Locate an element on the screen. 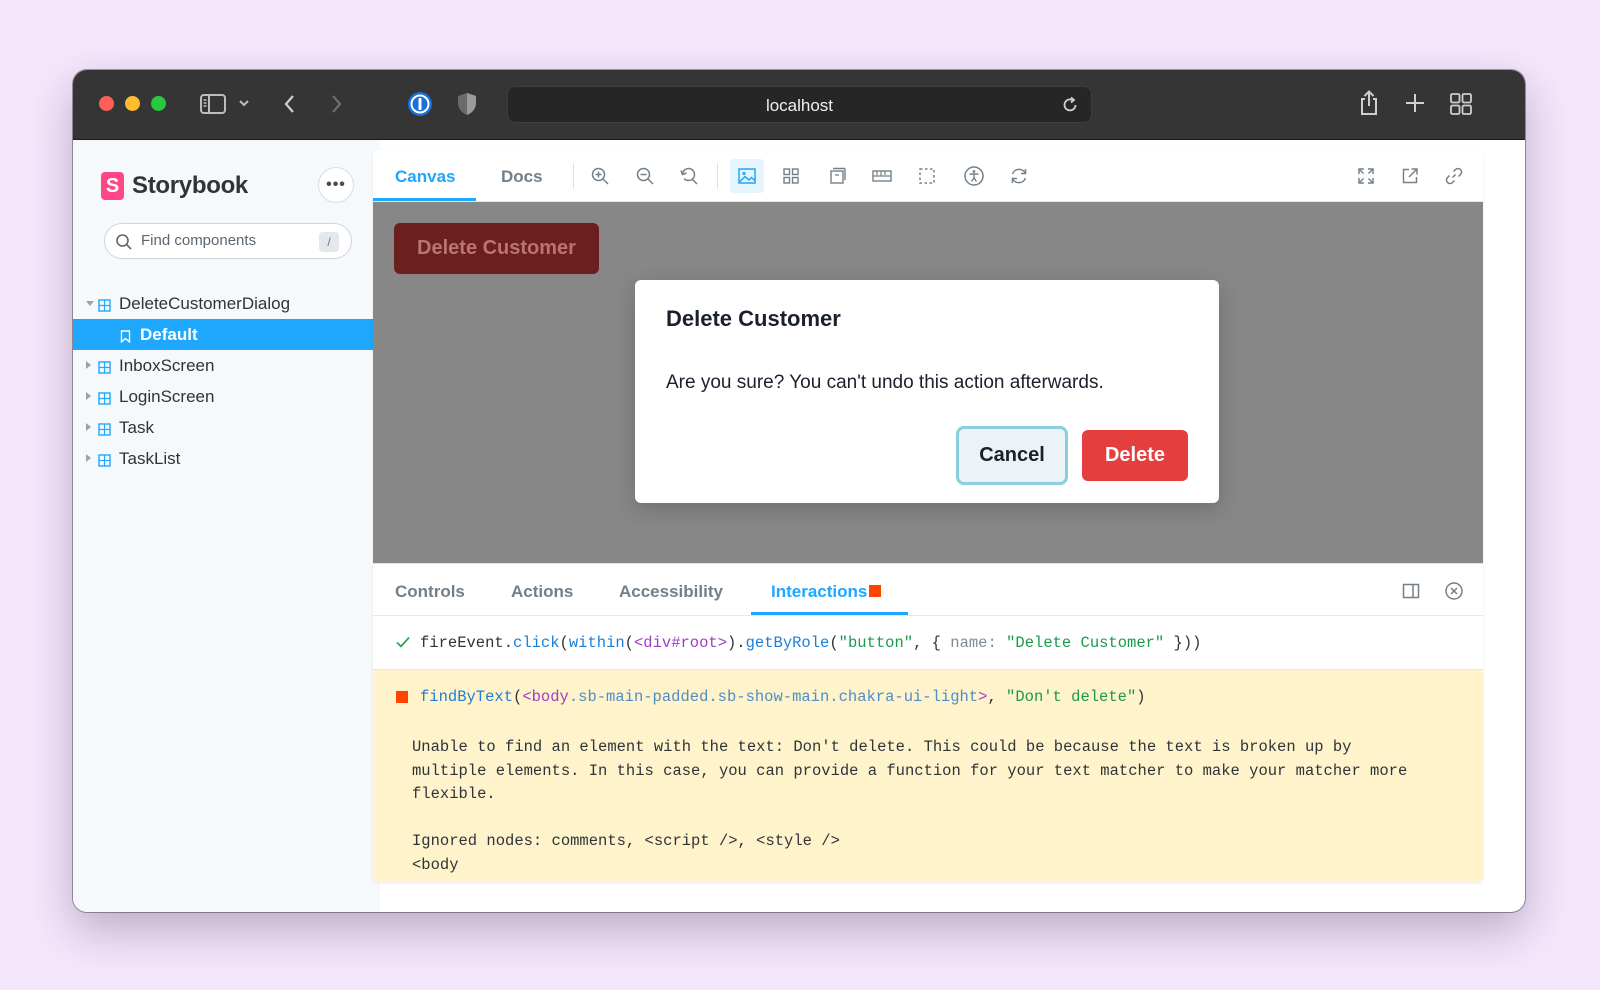 The width and height of the screenshot is (1600, 990). component-search: / is located at coordinates (228, 241).